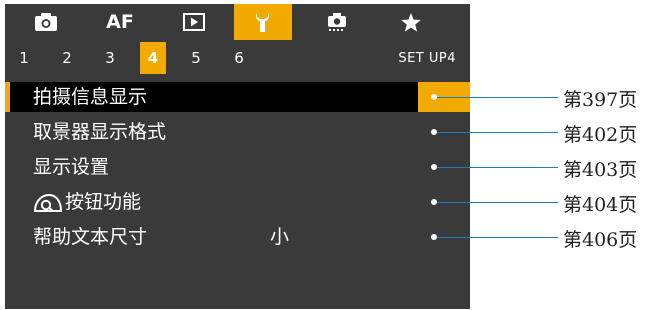  I want to click on subtab-5: 5, so click(196, 58).